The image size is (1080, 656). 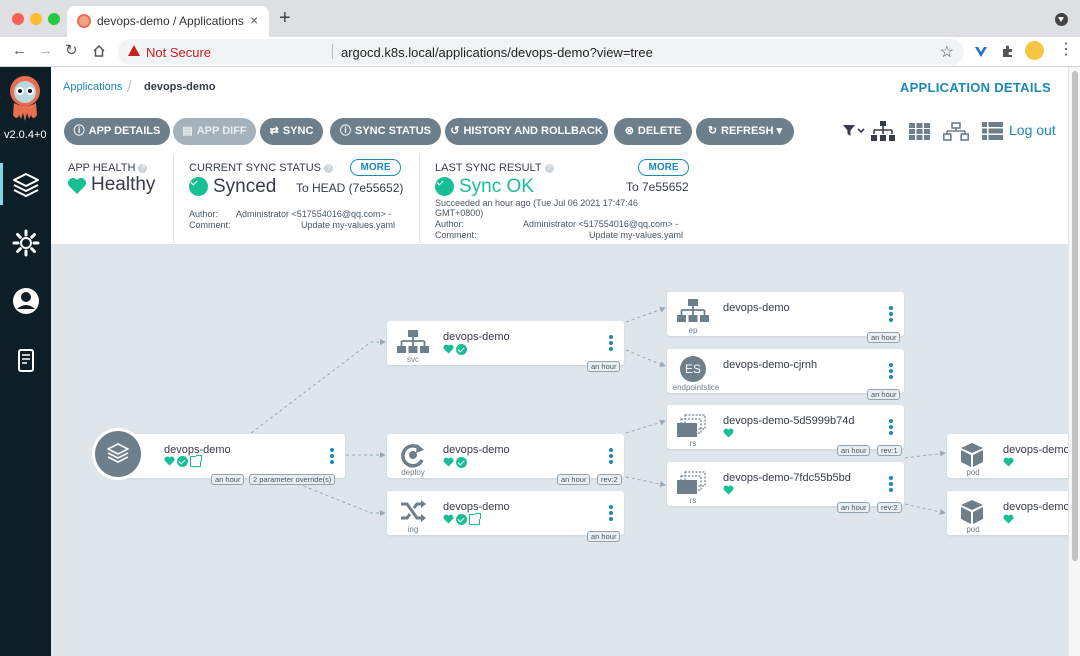 What do you see at coordinates (413, 359) in the screenshot?
I see `node-kind: svc` at bounding box center [413, 359].